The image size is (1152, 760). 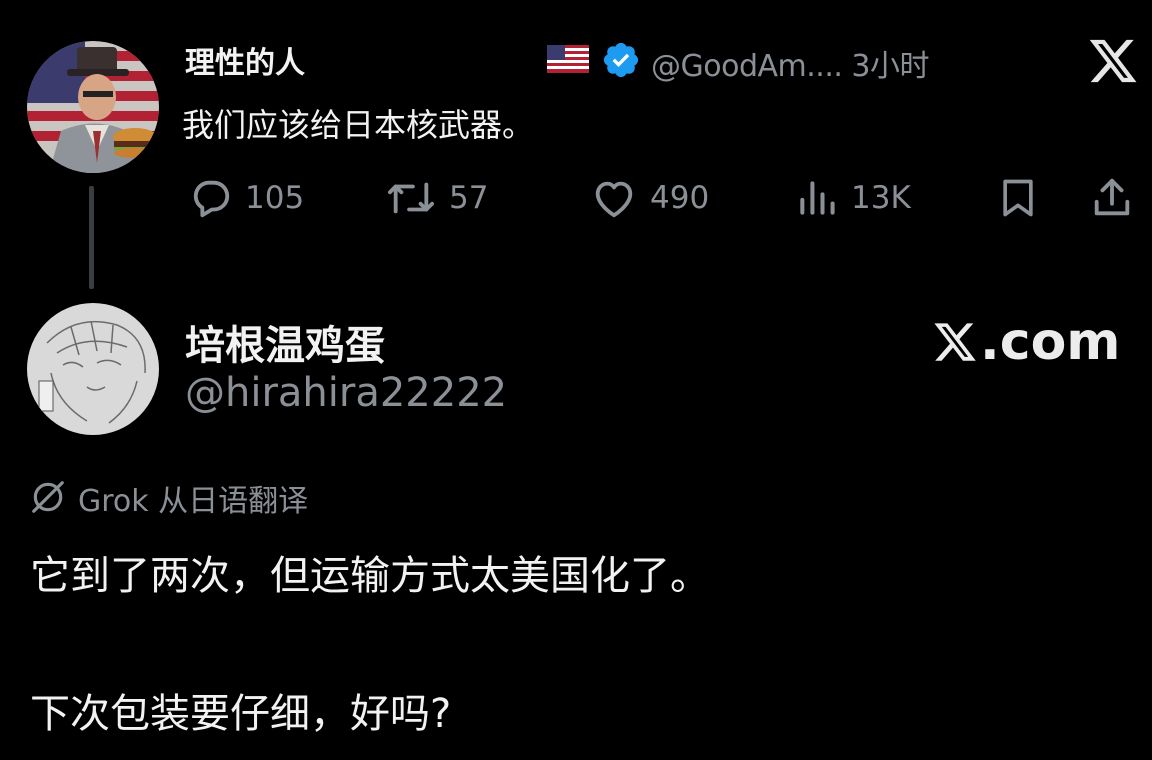 I want to click on bookmark-button, so click(x=1018, y=198).